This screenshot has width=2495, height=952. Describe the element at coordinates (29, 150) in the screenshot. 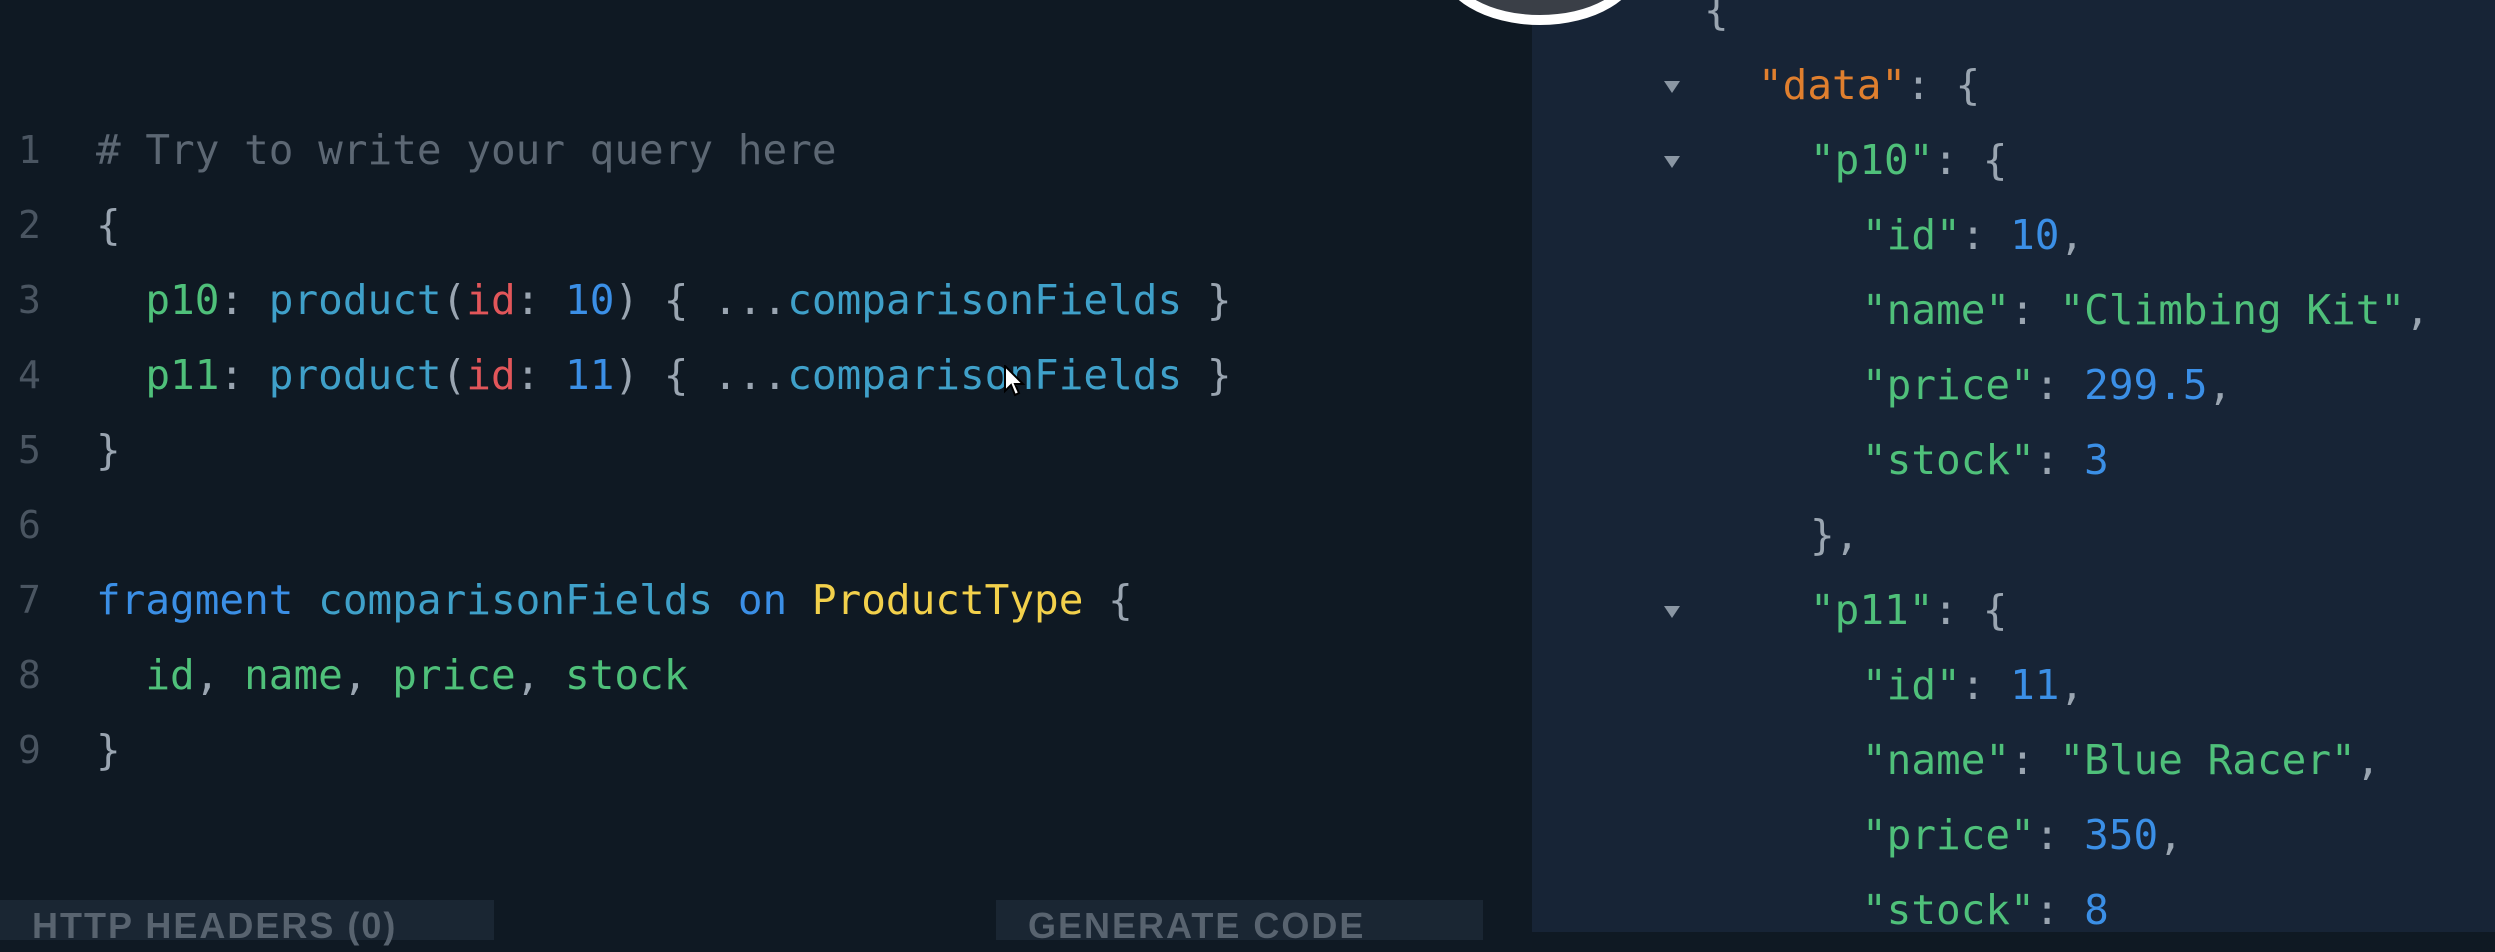

I see `line-number: 1` at that location.